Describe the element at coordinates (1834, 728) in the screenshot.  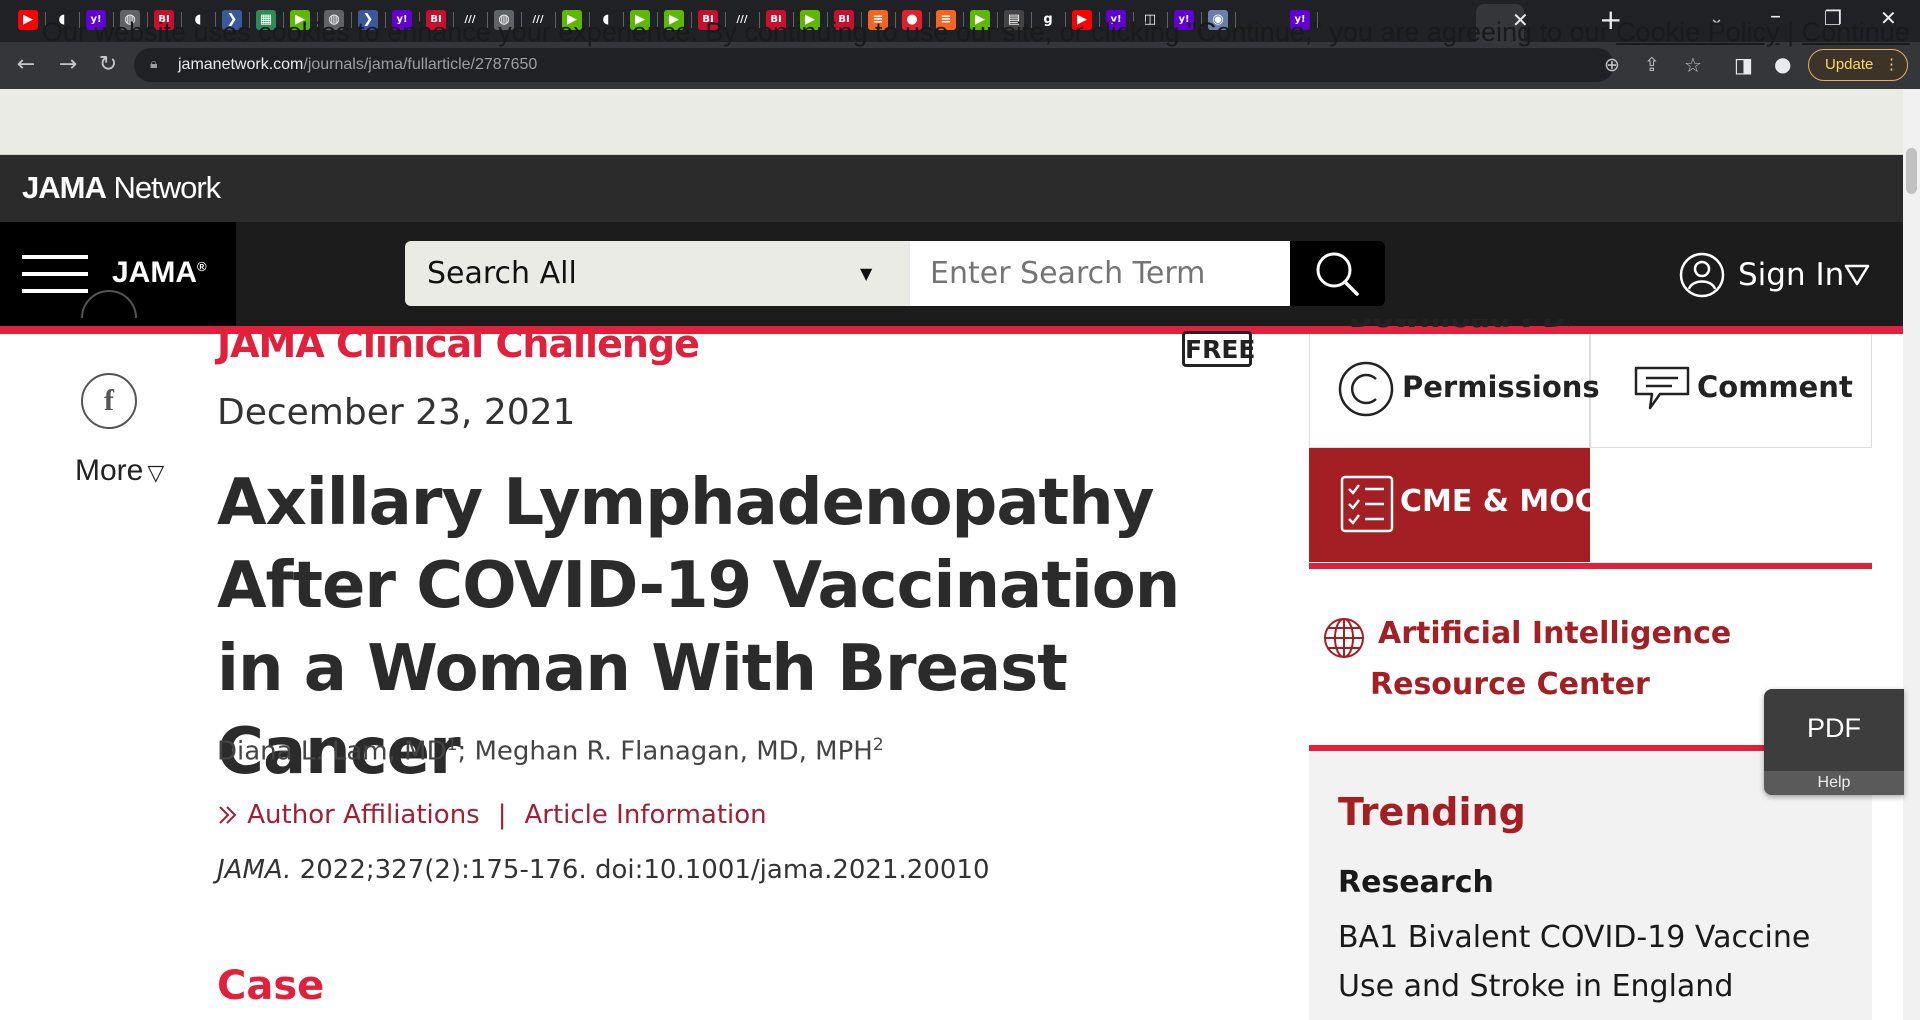
I see `pdf-label: PDF` at that location.